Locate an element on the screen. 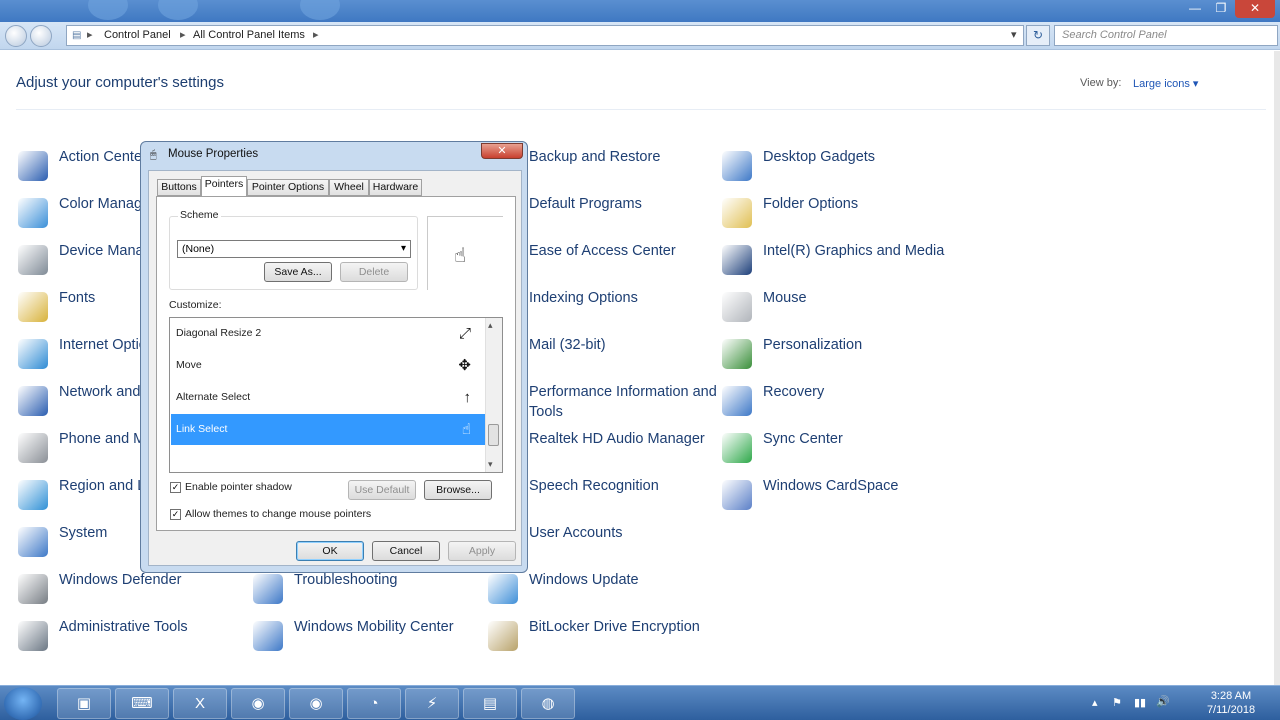 This screenshot has width=1280, height=720. list-item: Move ✥ is located at coordinates (328, 365).